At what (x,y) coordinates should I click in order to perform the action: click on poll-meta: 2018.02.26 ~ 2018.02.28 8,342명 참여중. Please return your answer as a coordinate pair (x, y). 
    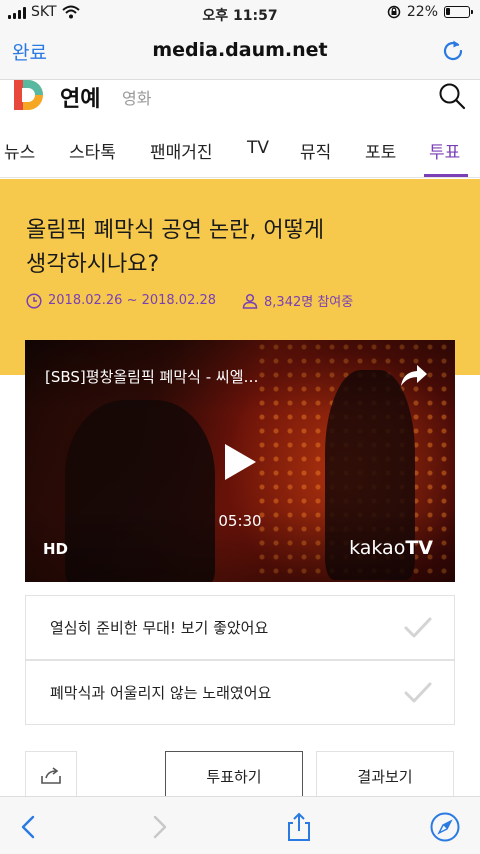
    Looking at the image, I should click on (189, 300).